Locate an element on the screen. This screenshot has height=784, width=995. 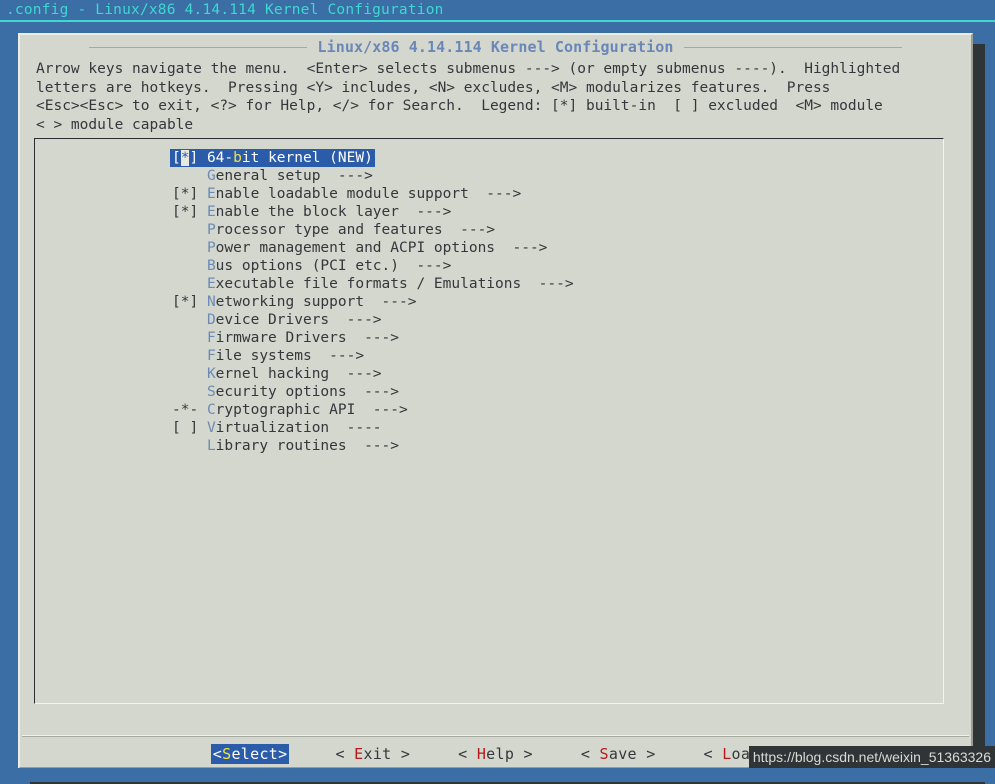
menu-item-label: ernel hacking ---> is located at coordinates (298, 374).